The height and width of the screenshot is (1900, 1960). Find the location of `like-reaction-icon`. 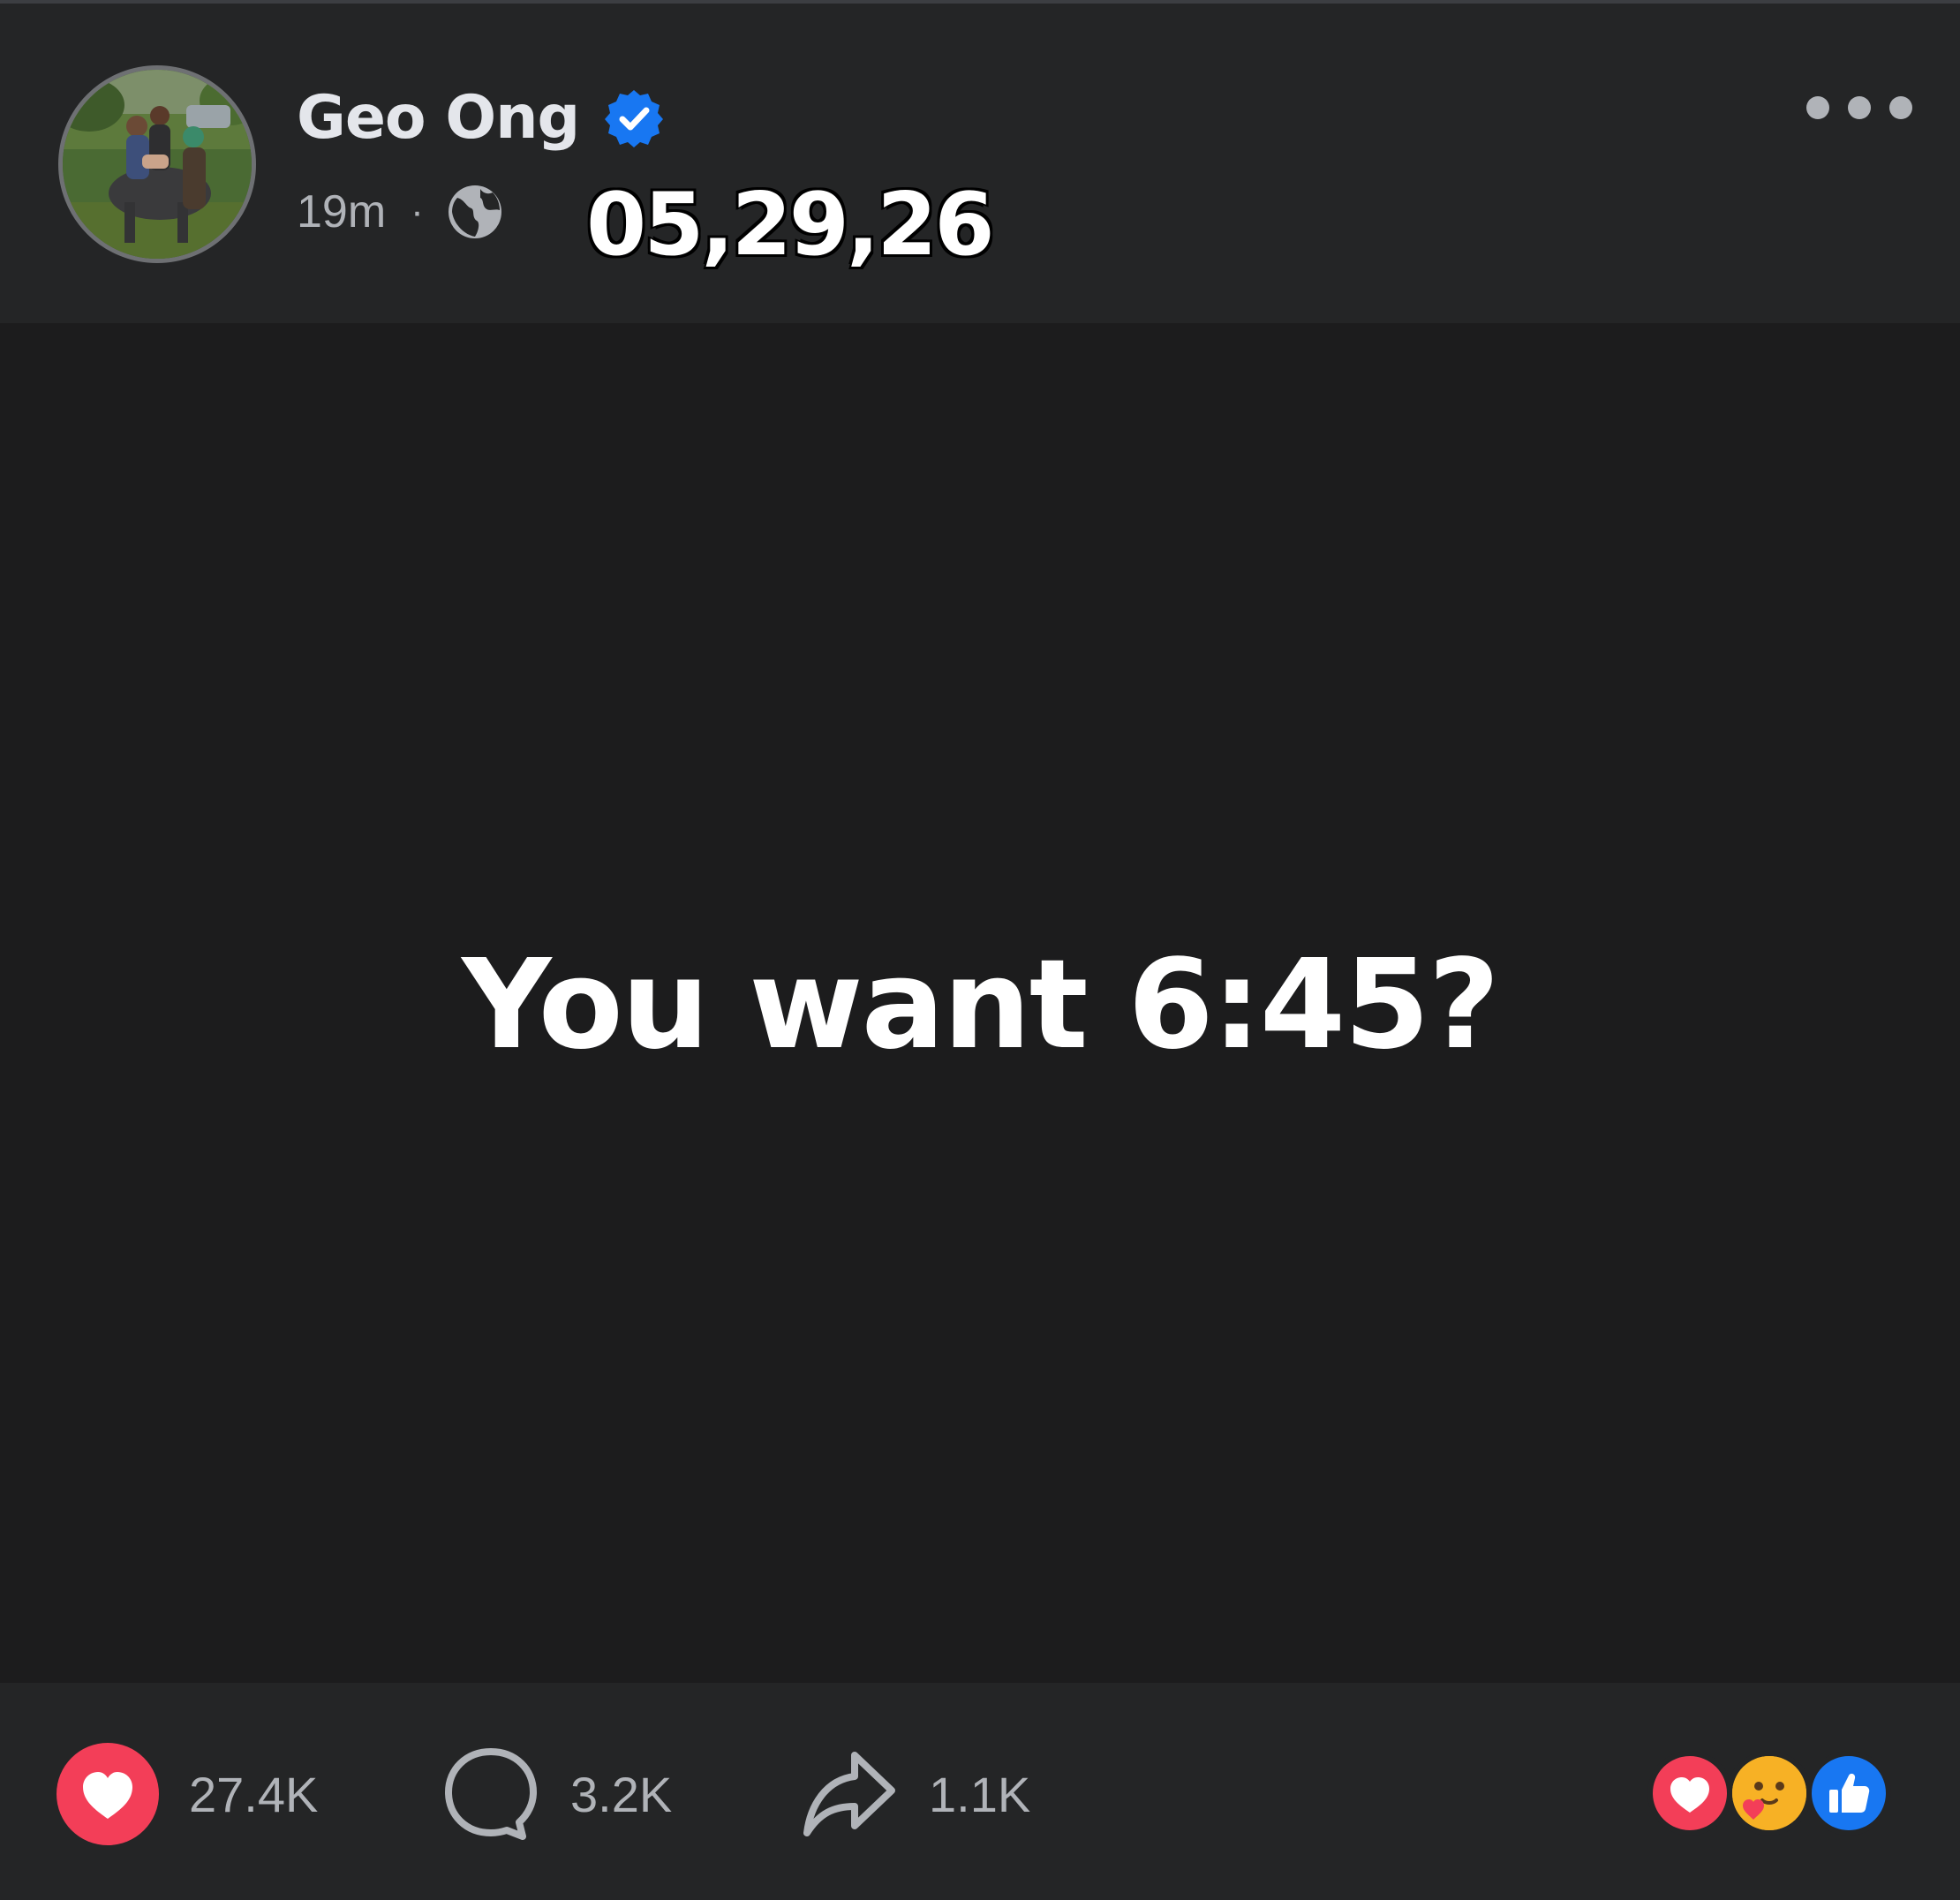

like-reaction-icon is located at coordinates (1848, 1793).